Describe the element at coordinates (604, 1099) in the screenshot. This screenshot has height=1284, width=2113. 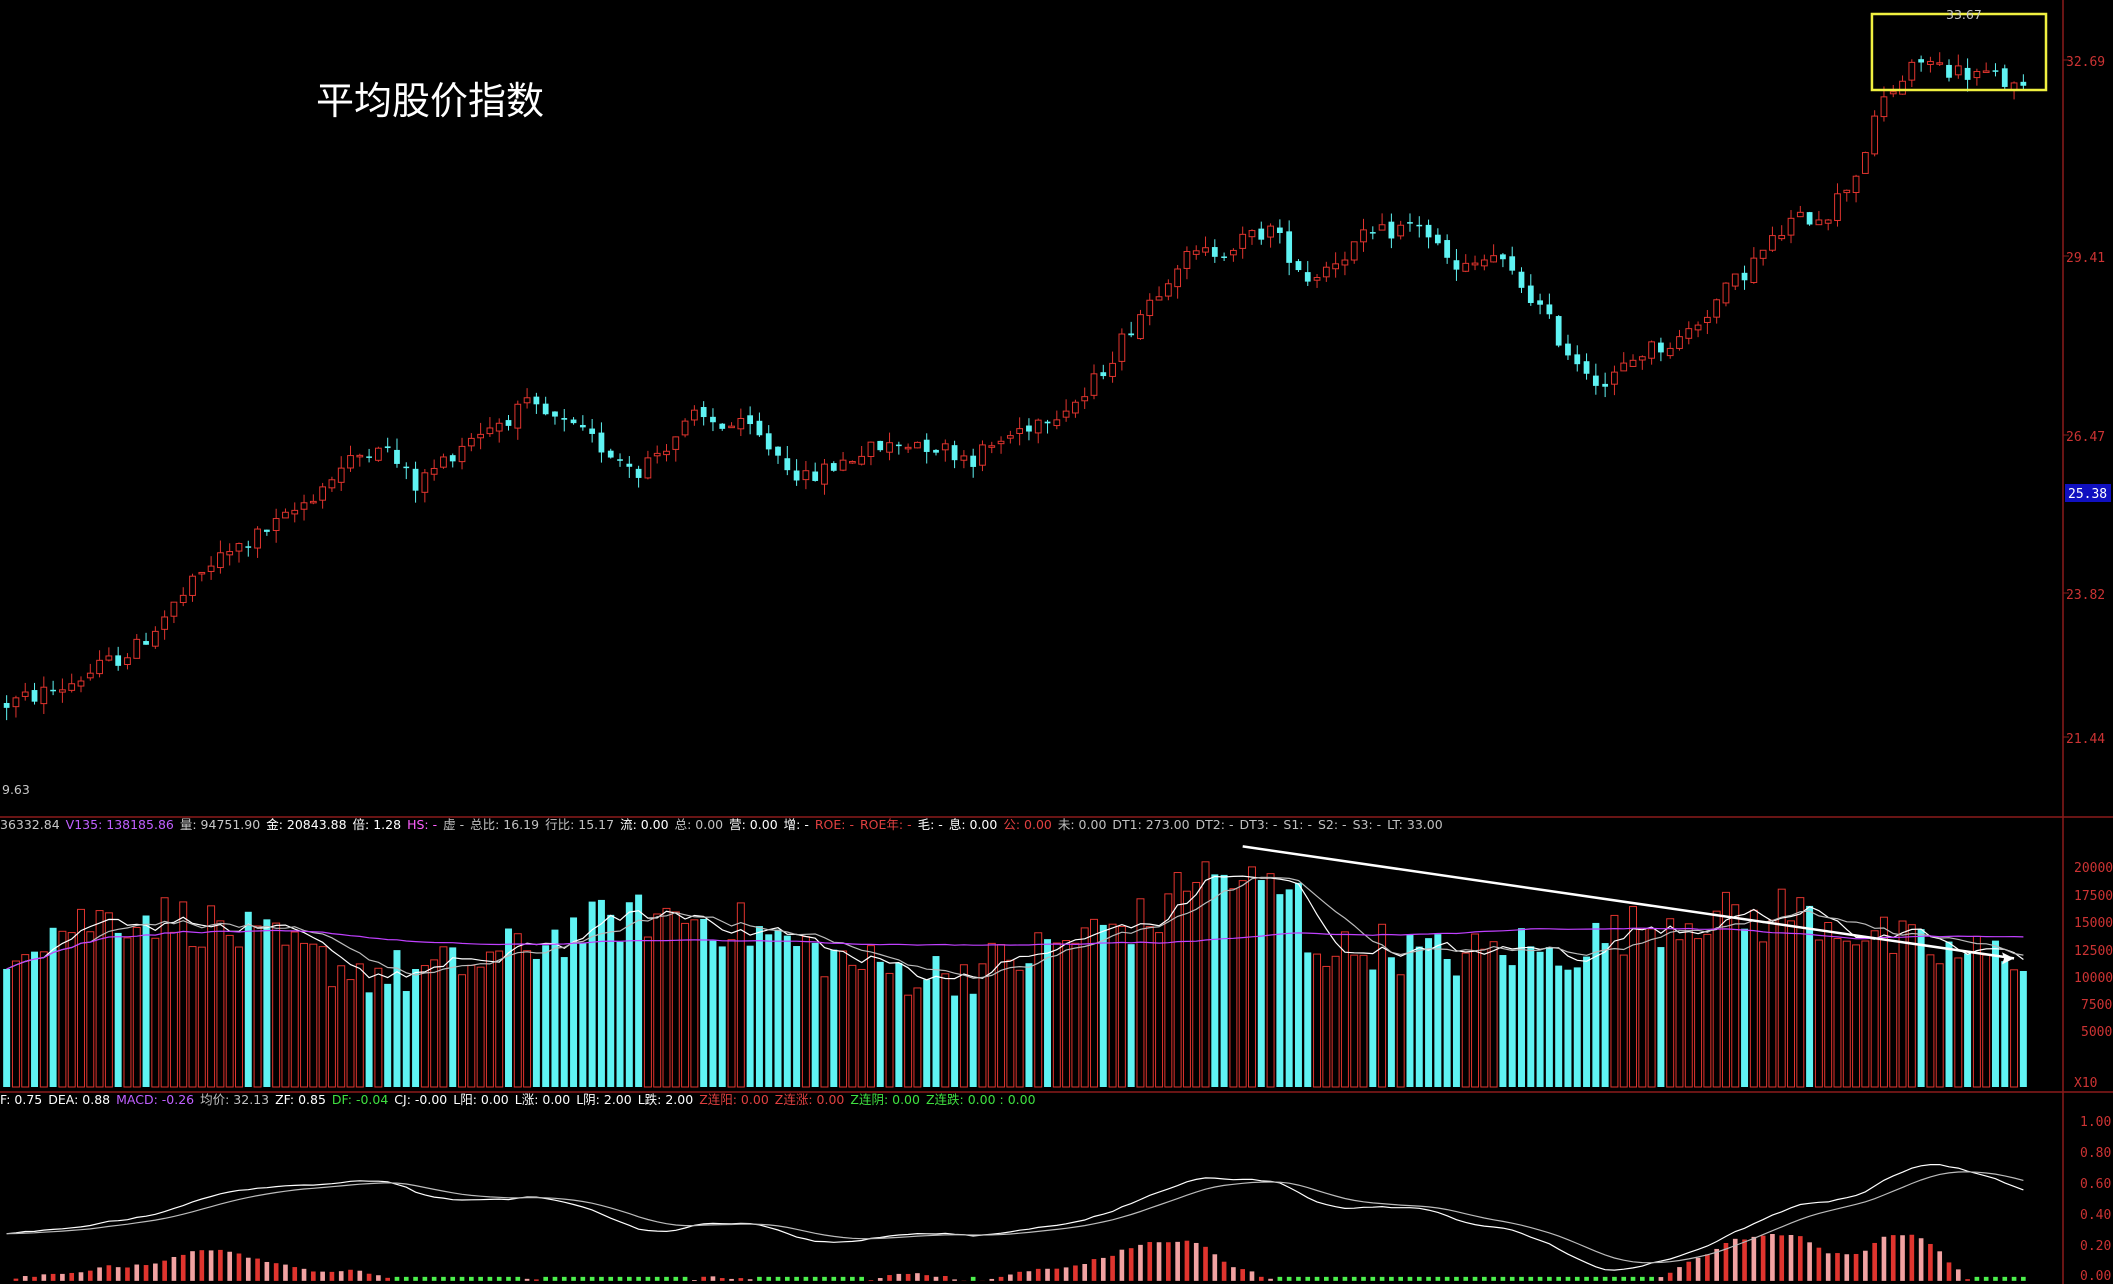
I see `info-item: L阴: 2.00` at that location.